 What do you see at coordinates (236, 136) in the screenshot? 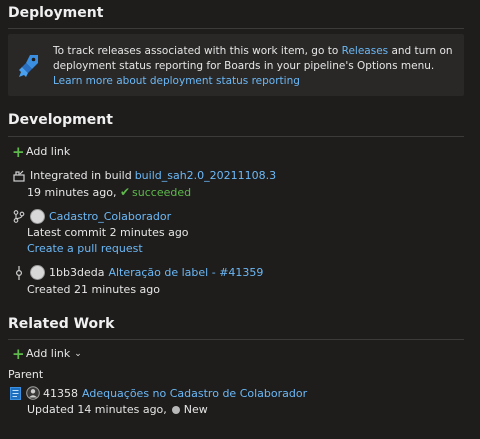
I see `development-divider` at bounding box center [236, 136].